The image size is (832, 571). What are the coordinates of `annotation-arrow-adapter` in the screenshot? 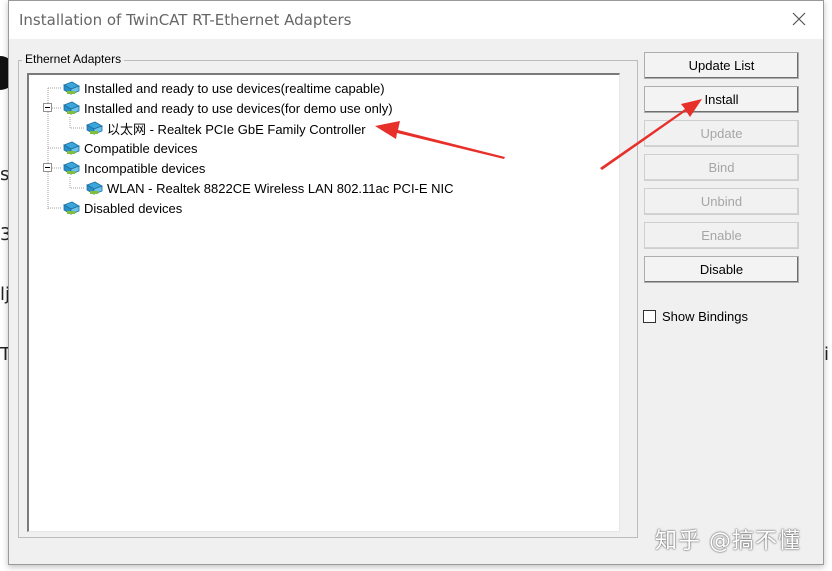 It's located at (440, 140).